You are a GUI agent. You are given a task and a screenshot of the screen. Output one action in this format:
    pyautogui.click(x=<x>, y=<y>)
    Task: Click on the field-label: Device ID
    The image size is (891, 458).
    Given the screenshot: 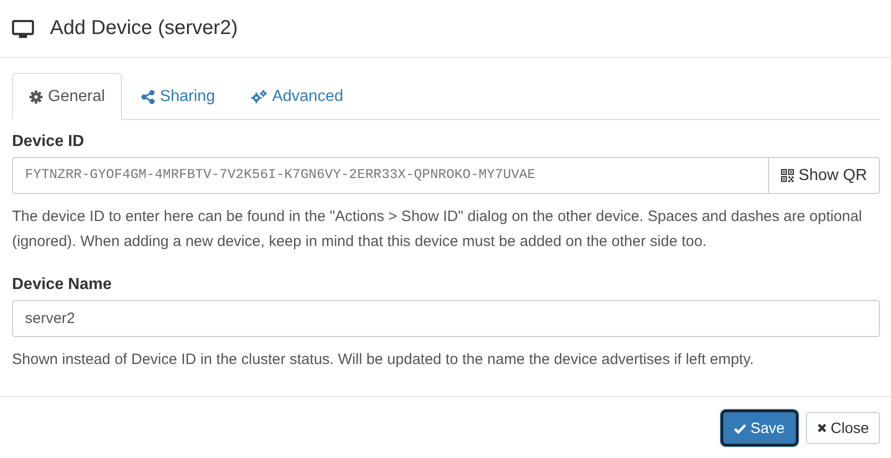 What is the action you would take?
    pyautogui.click(x=49, y=142)
    